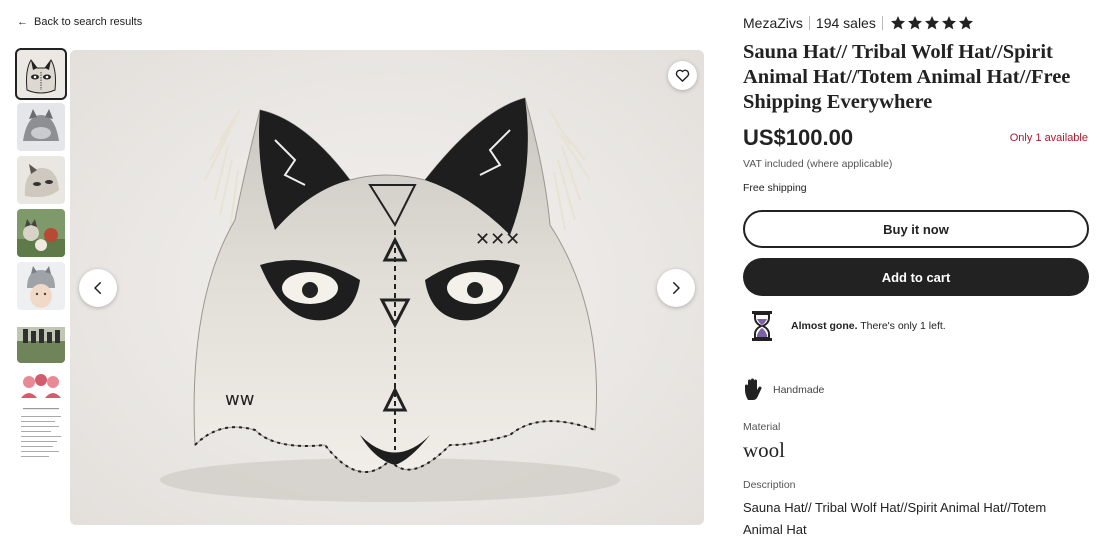 The image size is (1113, 542). Describe the element at coordinates (762, 427) in the screenshot. I see `material-label: Material` at that location.